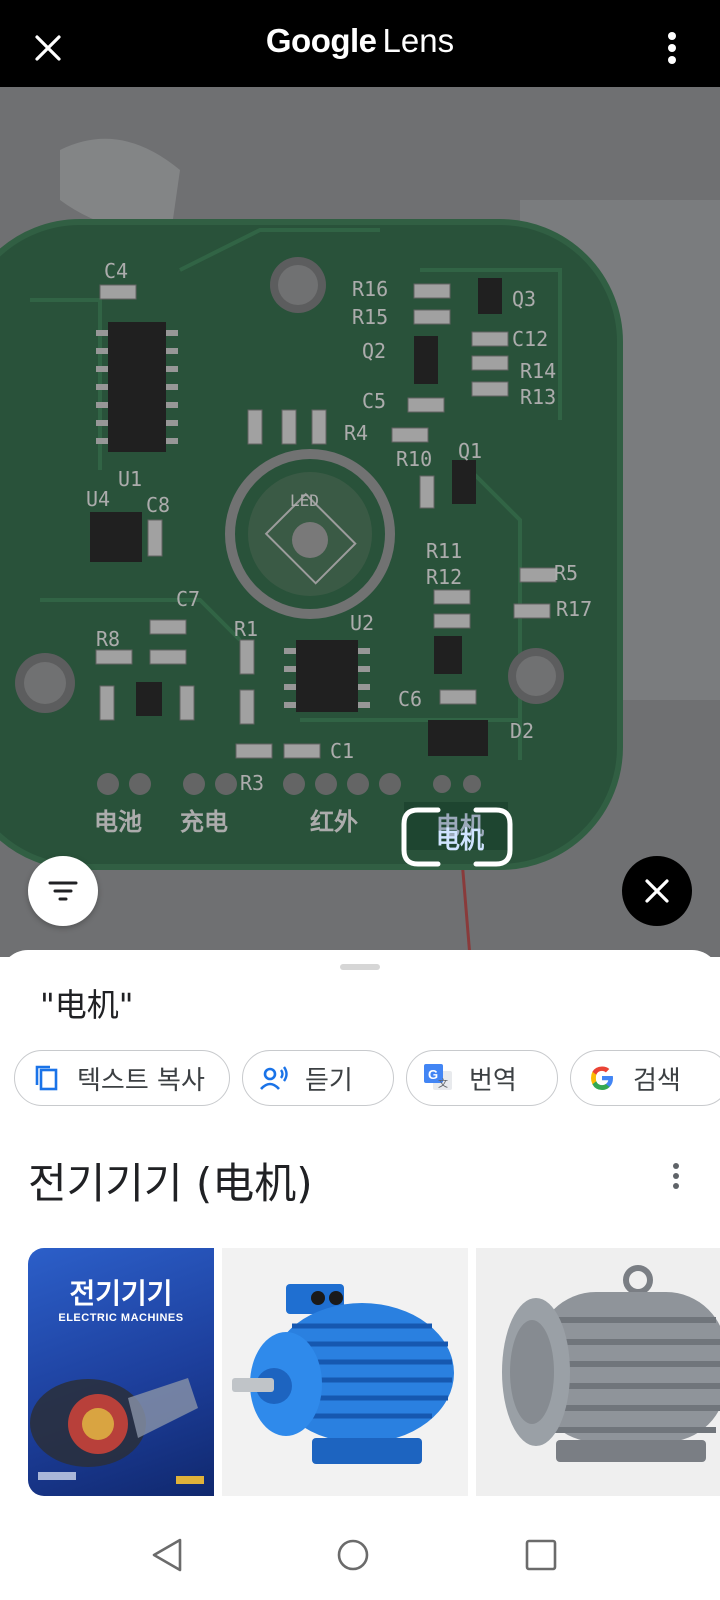 This screenshot has height=1600, width=720. I want to click on copy-text-chip: 텍스트 복사, so click(122, 1078).